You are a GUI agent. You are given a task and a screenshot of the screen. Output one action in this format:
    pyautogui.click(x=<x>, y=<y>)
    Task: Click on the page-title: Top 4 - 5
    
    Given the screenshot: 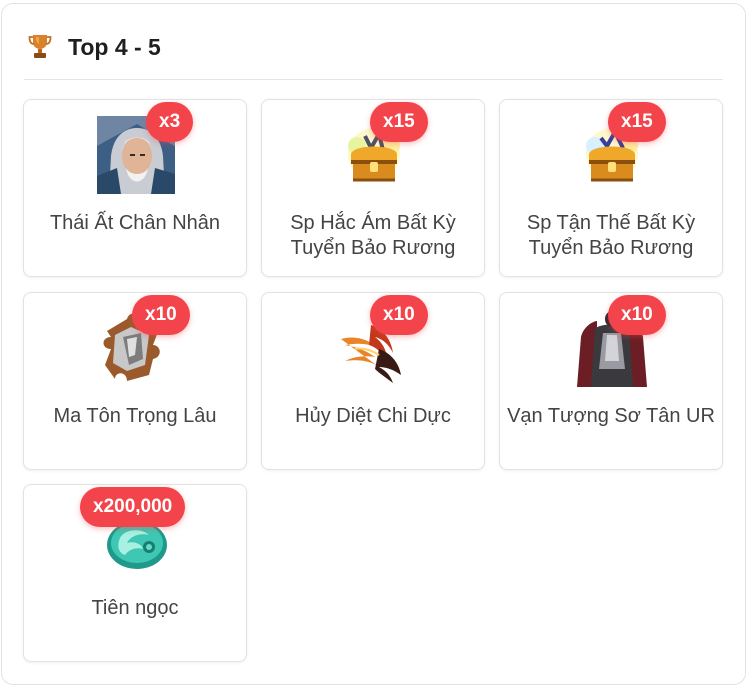 What is the action you would take?
    pyautogui.click(x=114, y=47)
    